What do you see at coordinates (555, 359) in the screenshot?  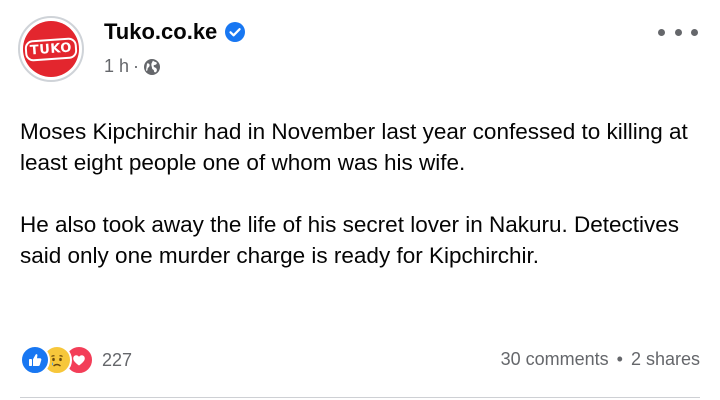 I see `comments-count-link: 30 comments` at bounding box center [555, 359].